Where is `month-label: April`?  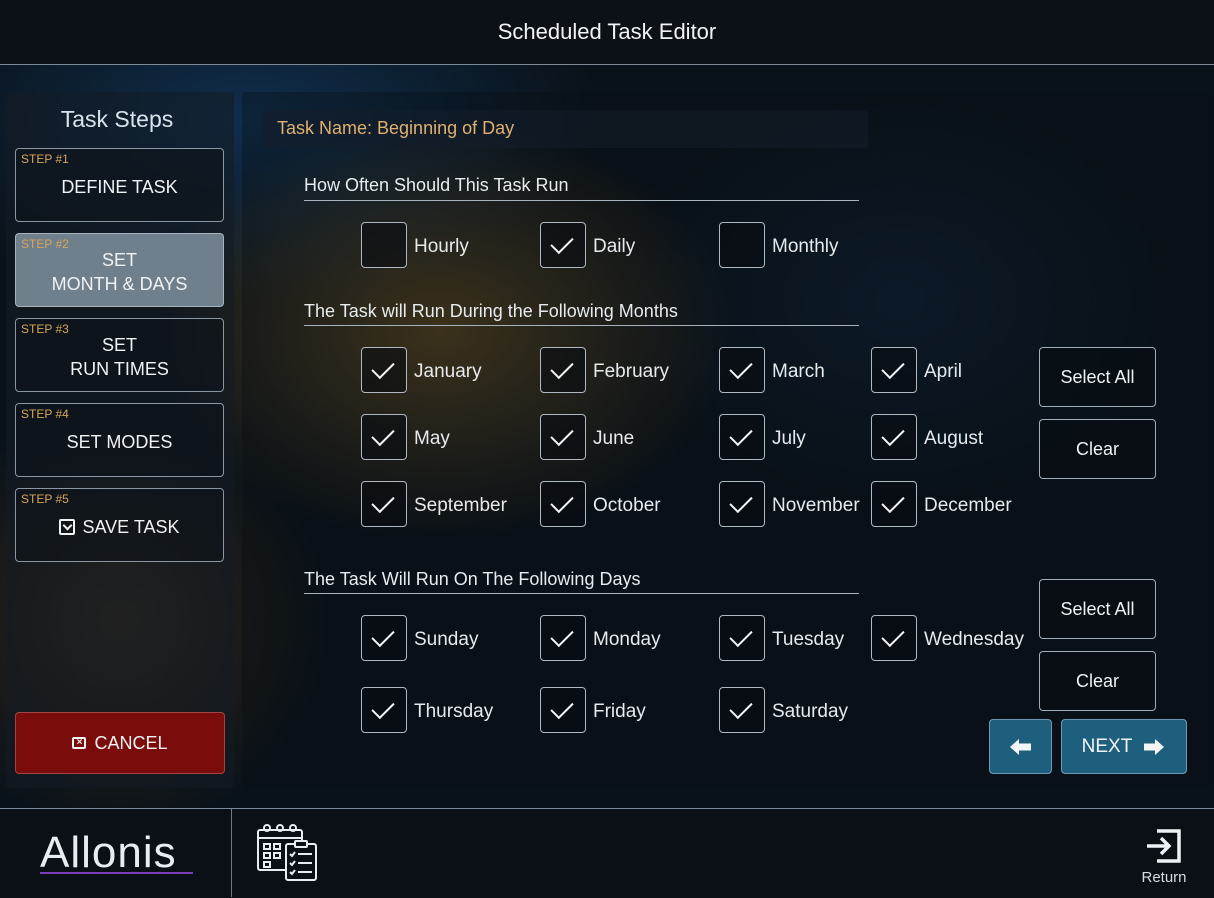 month-label: April is located at coordinates (943, 371).